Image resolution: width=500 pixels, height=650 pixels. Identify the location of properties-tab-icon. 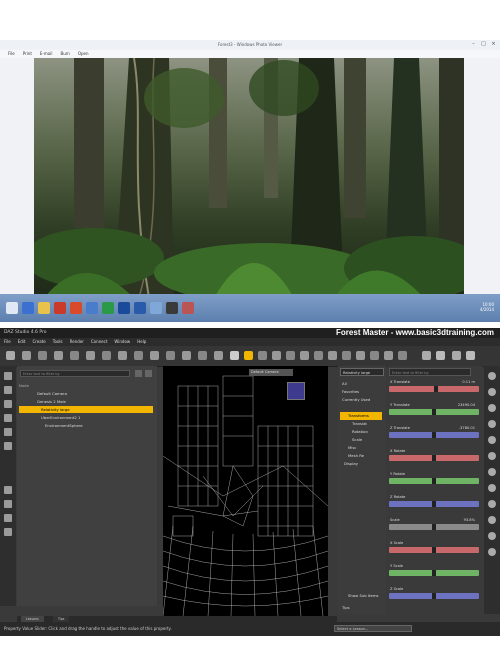
(492, 536).